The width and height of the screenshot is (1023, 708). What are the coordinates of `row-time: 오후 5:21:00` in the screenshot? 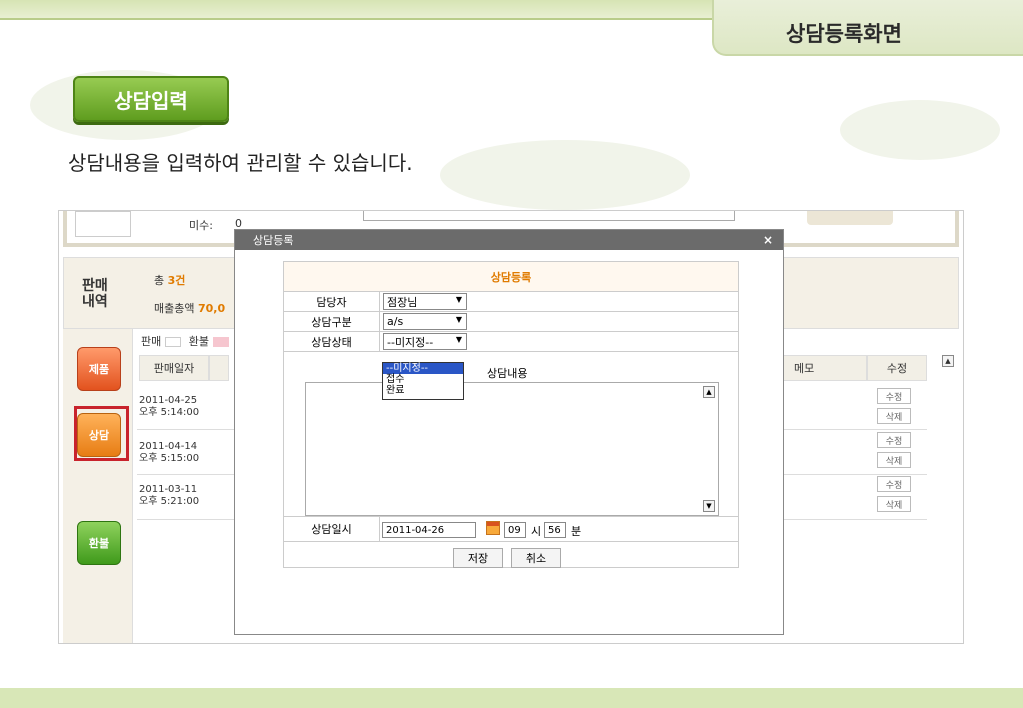 It's located at (169, 501).